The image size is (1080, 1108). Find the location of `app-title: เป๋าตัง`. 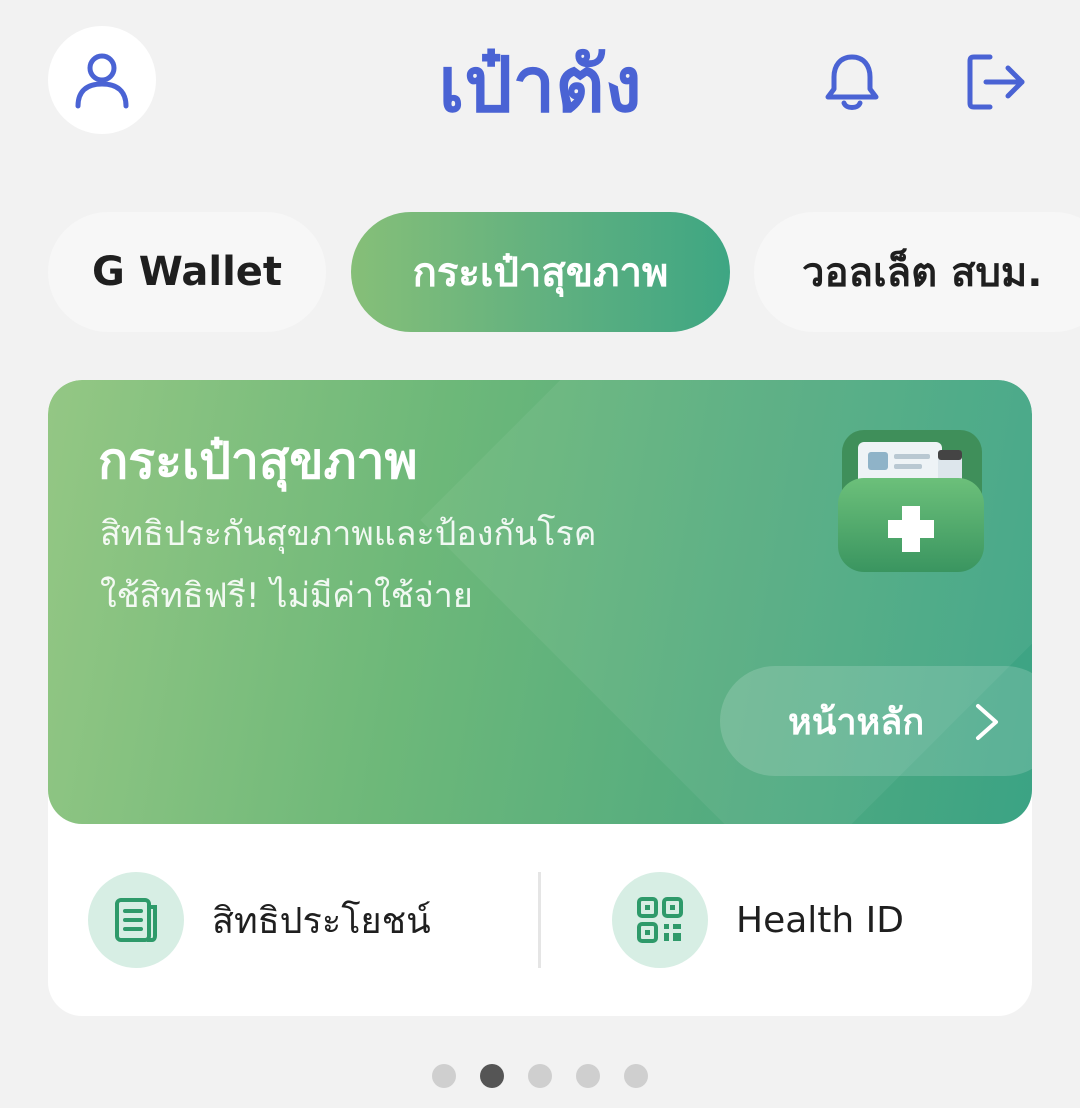

app-title: เป๋าตัง is located at coordinates (540, 84).